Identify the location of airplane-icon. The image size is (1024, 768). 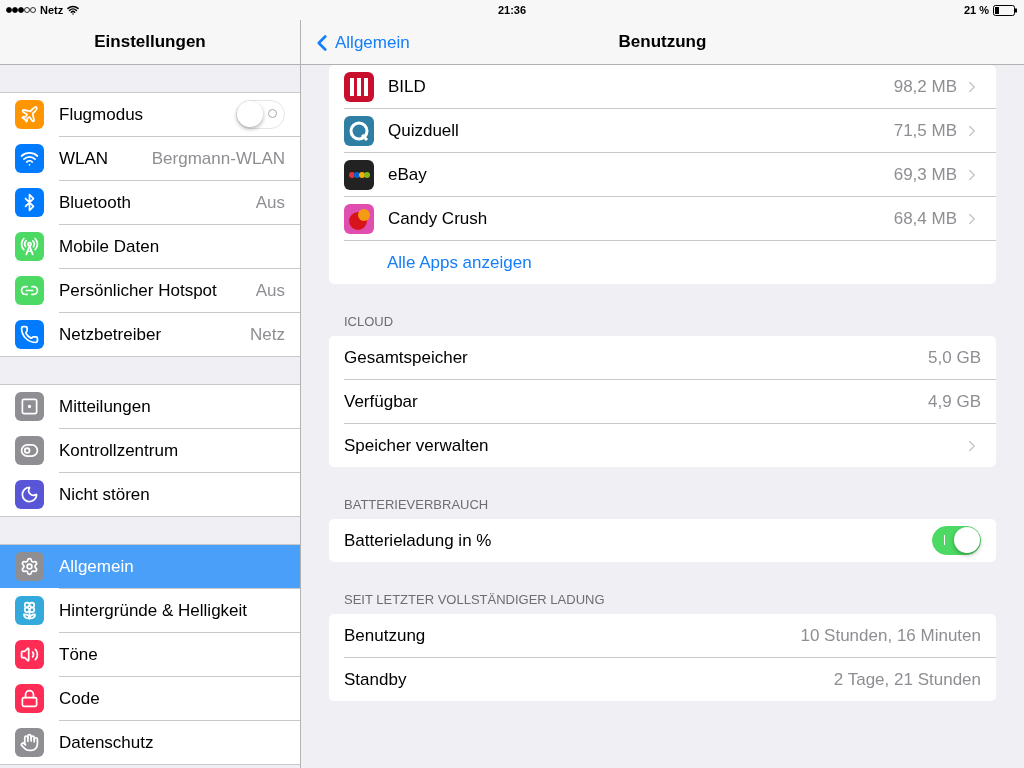
(29, 114).